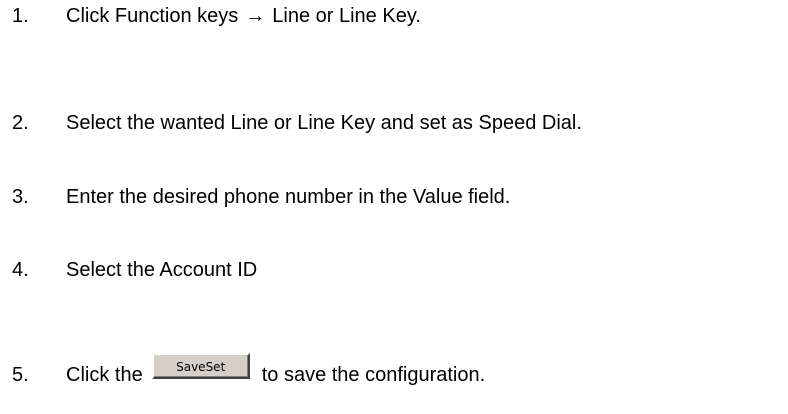  I want to click on step-1: 1. Click Function keys → Line or Line Key., so click(216, 16).